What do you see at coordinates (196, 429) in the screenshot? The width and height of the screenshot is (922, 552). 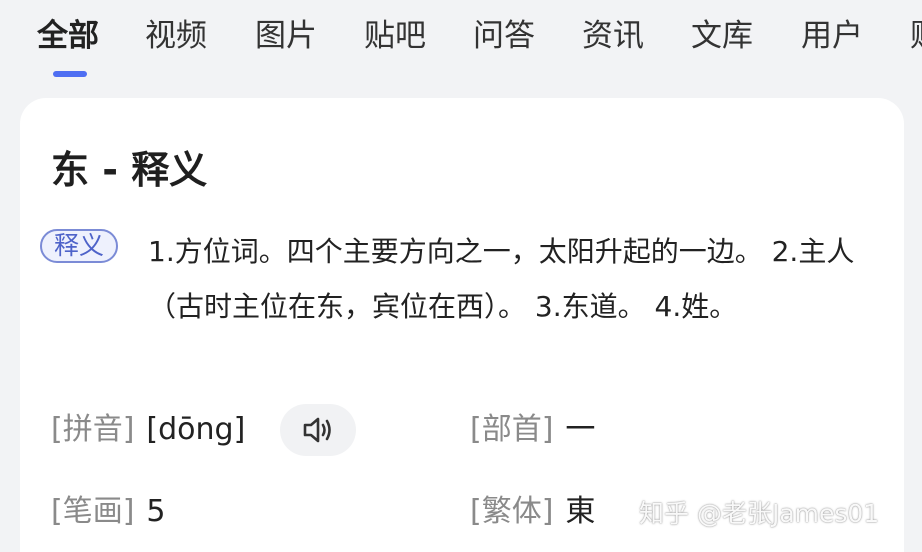 I see `pinyin-value: [dōng]` at bounding box center [196, 429].